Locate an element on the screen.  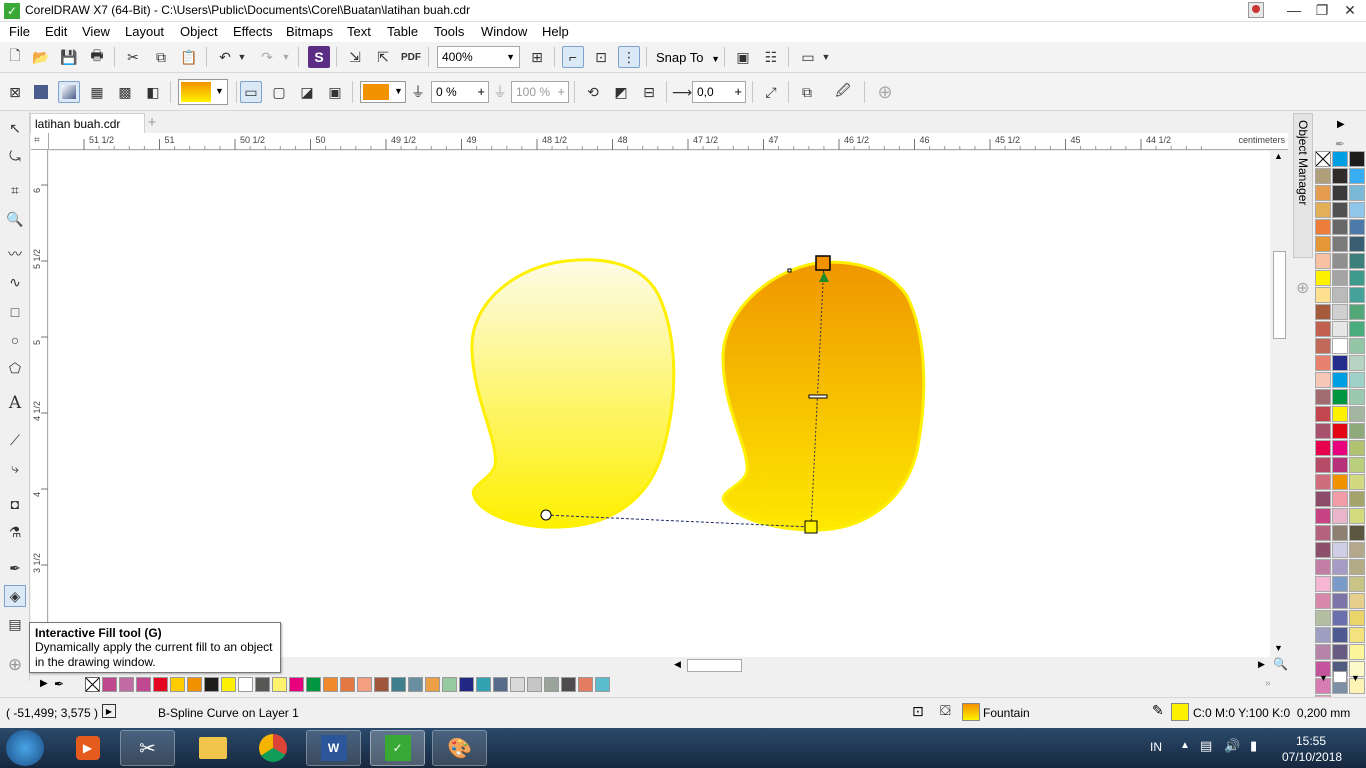
application-launcher-icon: ▭ is located at coordinates (808, 57).